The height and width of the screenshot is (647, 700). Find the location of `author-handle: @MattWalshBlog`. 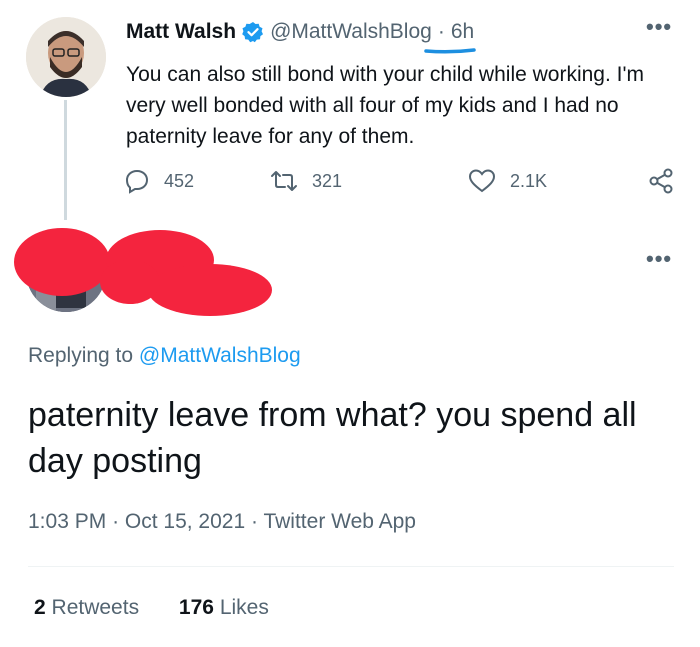

author-handle: @MattWalshBlog is located at coordinates (351, 32).